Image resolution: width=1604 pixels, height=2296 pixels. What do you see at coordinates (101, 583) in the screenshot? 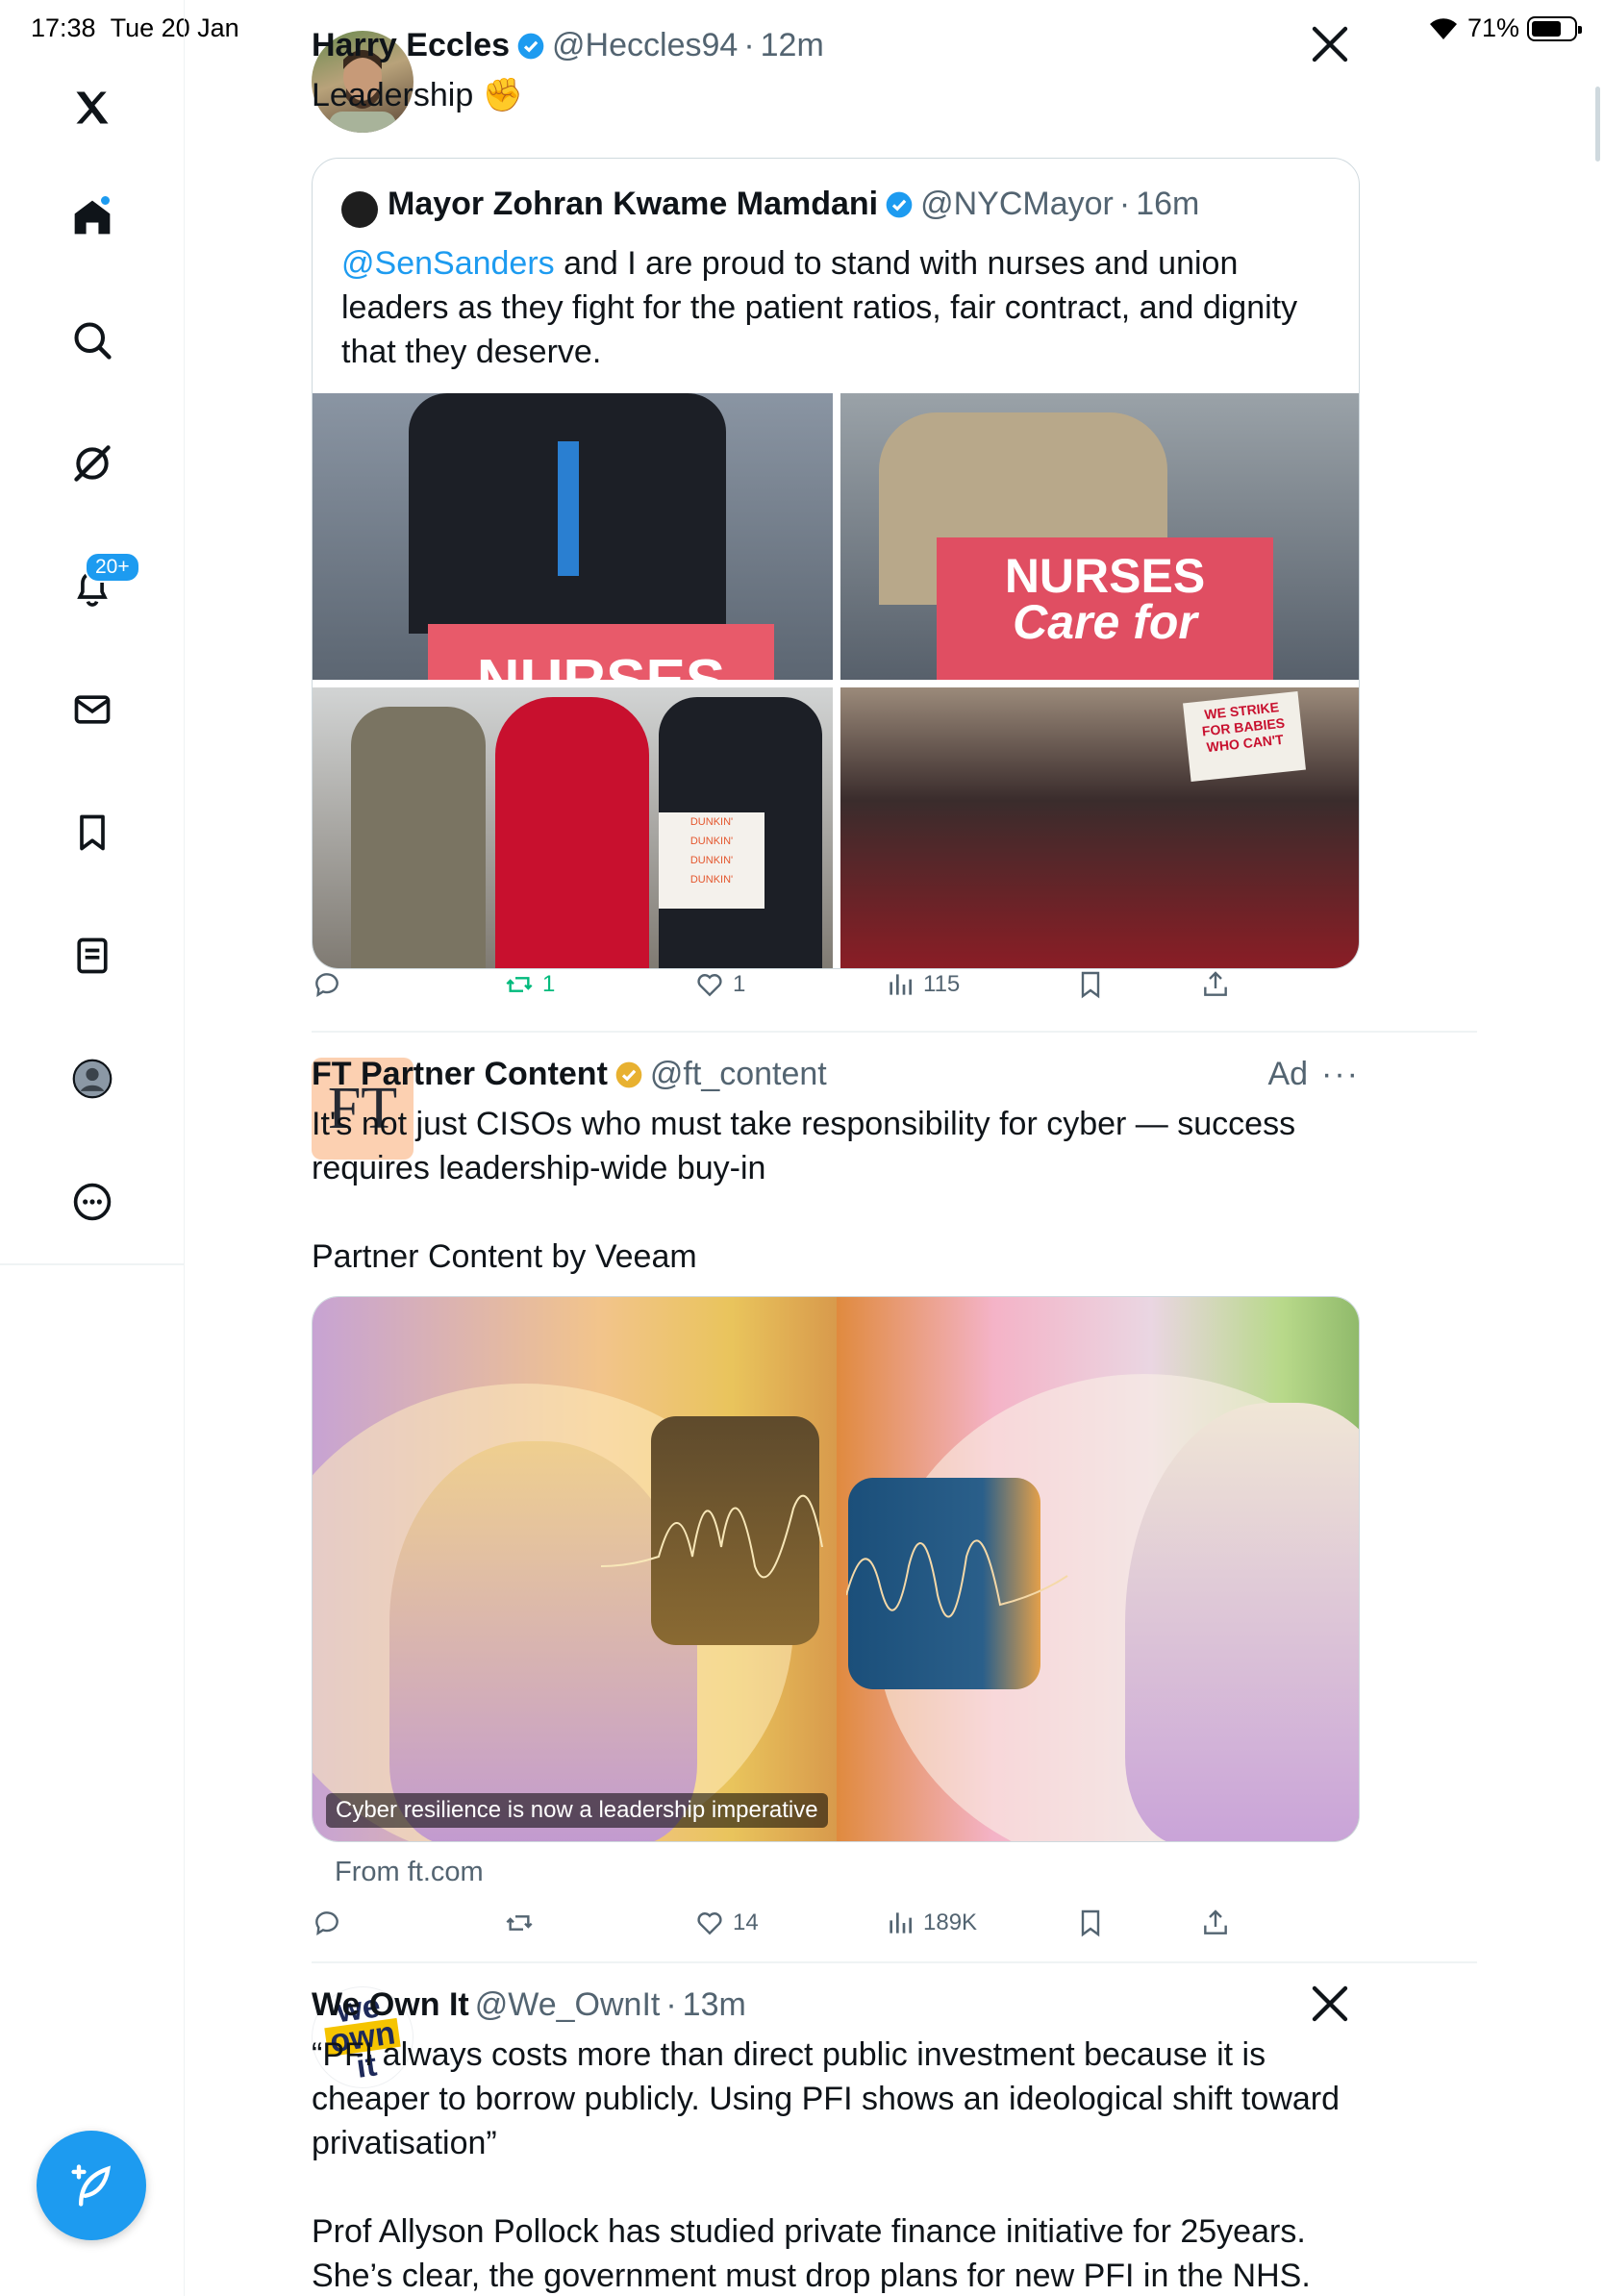
I see `notifications-bell-icon: 20+` at bounding box center [101, 583].